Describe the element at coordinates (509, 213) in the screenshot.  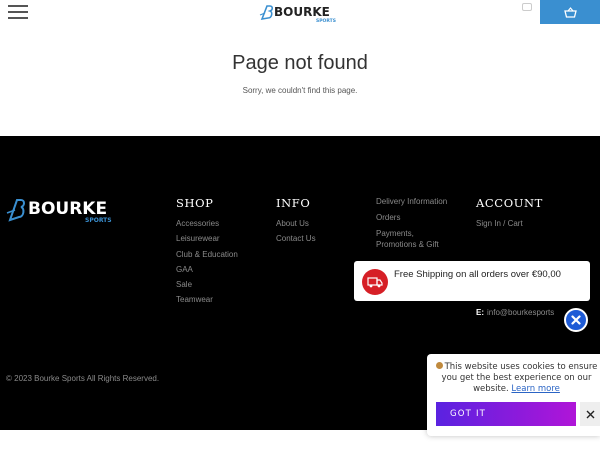
I see `footer-col-account: ACCOUNT Sign In / Cart` at that location.